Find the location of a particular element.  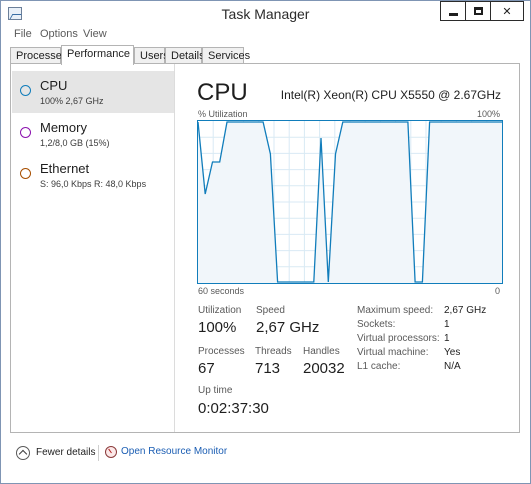

tab-processes: Processes is located at coordinates (38, 55).